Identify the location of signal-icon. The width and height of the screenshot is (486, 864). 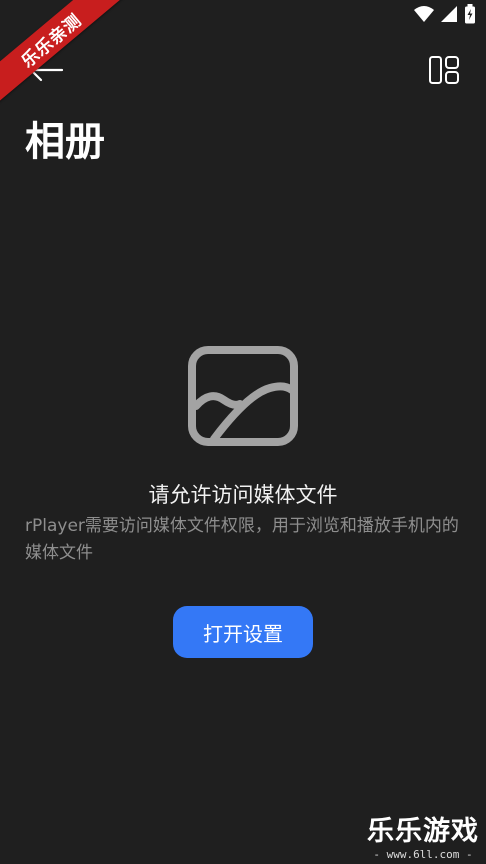
(449, 16).